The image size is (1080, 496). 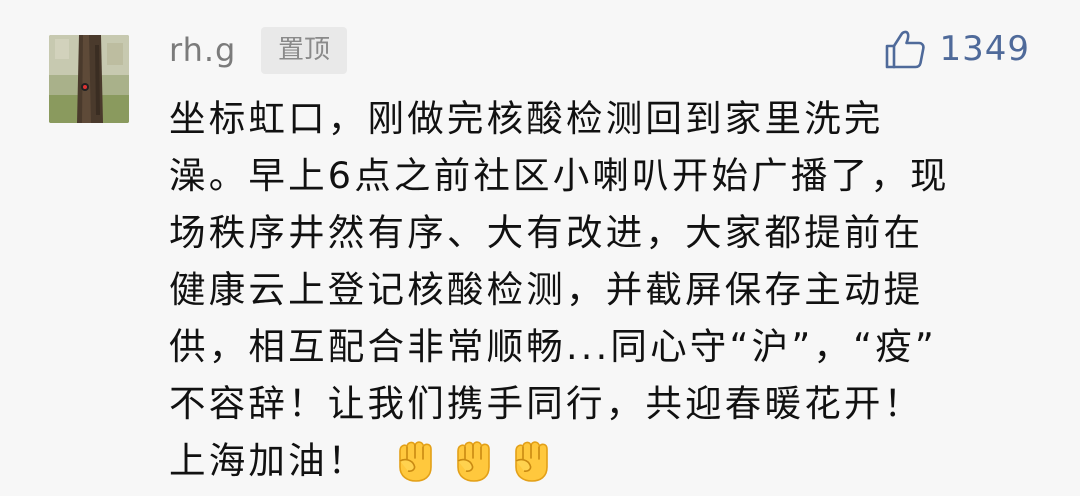 What do you see at coordinates (526, 118) in the screenshot?
I see `comment-line: 坐标虹口，刚做完核酸检测回到家里洗完` at bounding box center [526, 118].